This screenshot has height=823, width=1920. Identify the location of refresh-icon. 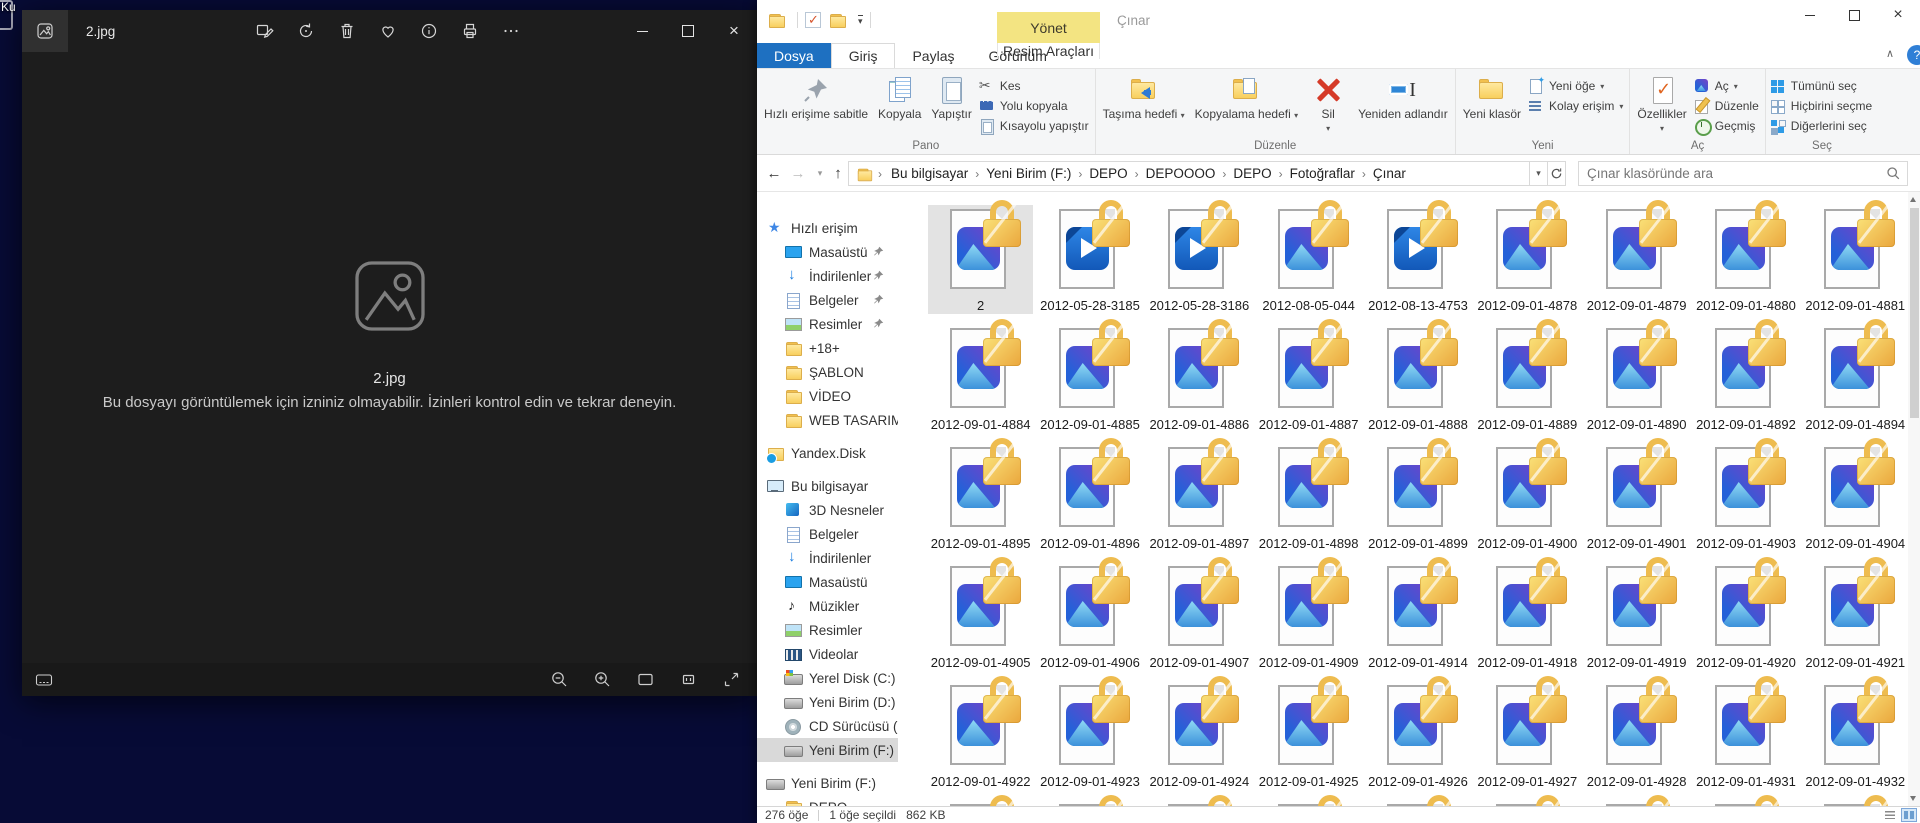
(1557, 173).